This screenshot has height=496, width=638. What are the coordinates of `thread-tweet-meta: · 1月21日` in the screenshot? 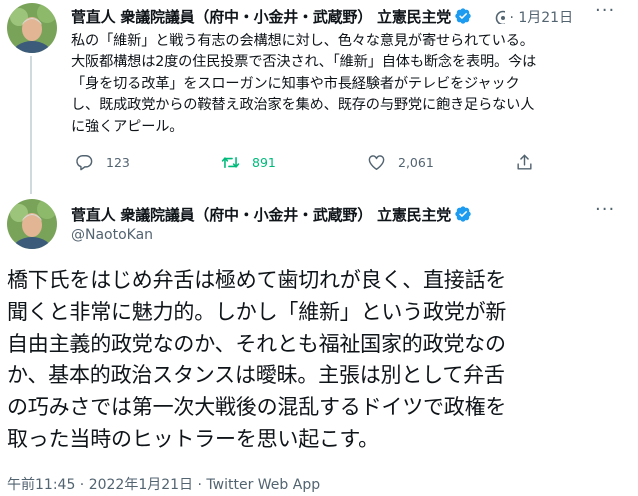 It's located at (534, 17).